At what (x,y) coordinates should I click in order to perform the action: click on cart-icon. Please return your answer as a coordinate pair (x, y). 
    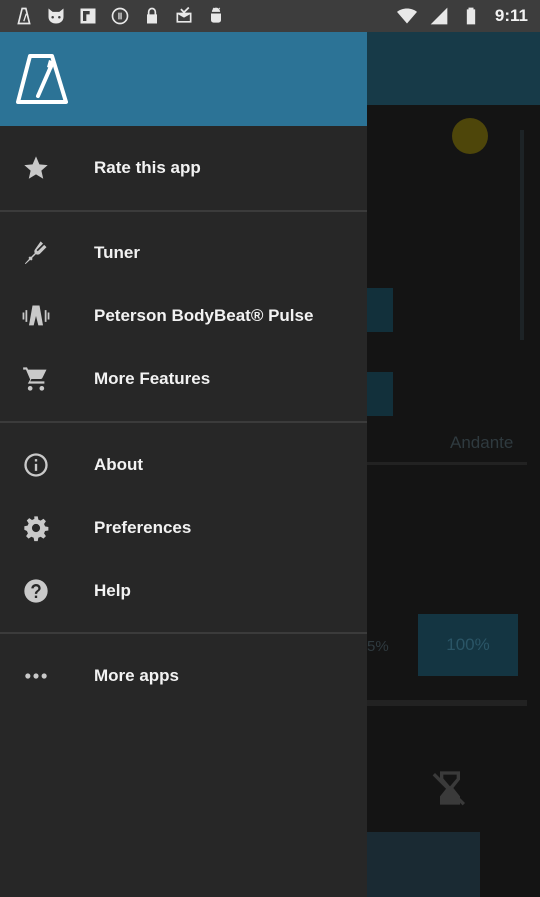
    Looking at the image, I should click on (36, 379).